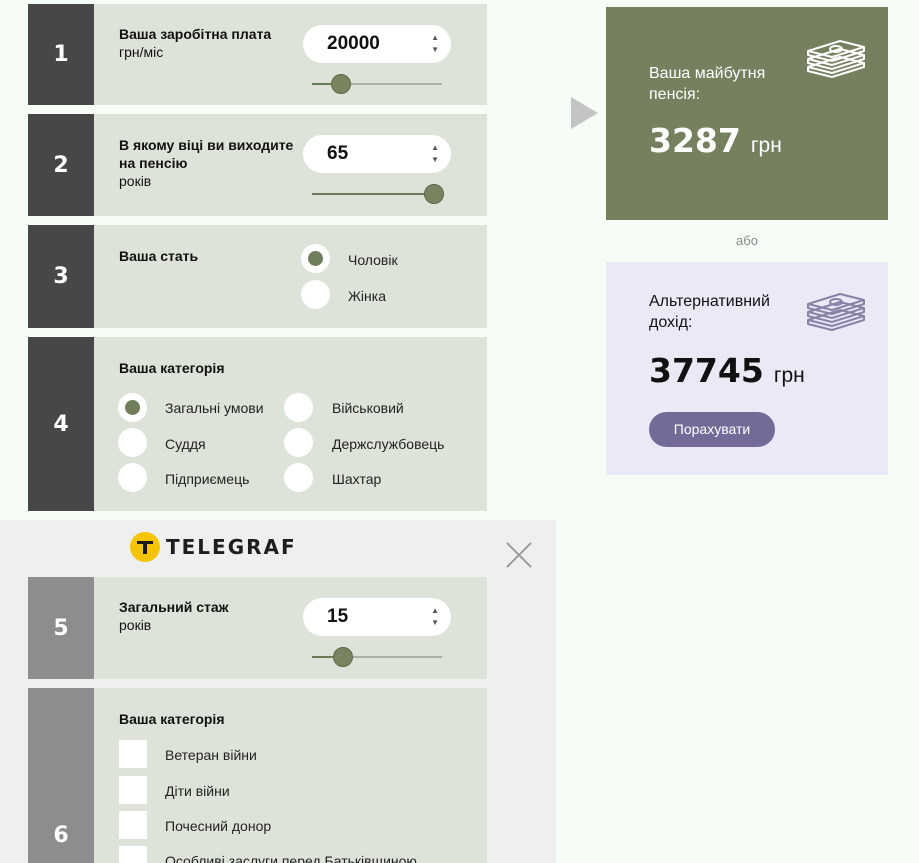 This screenshot has width=919, height=863. What do you see at coordinates (257, 276) in the screenshot?
I see `step-gender: 3 Ваша стать Чоловік Жінка` at bounding box center [257, 276].